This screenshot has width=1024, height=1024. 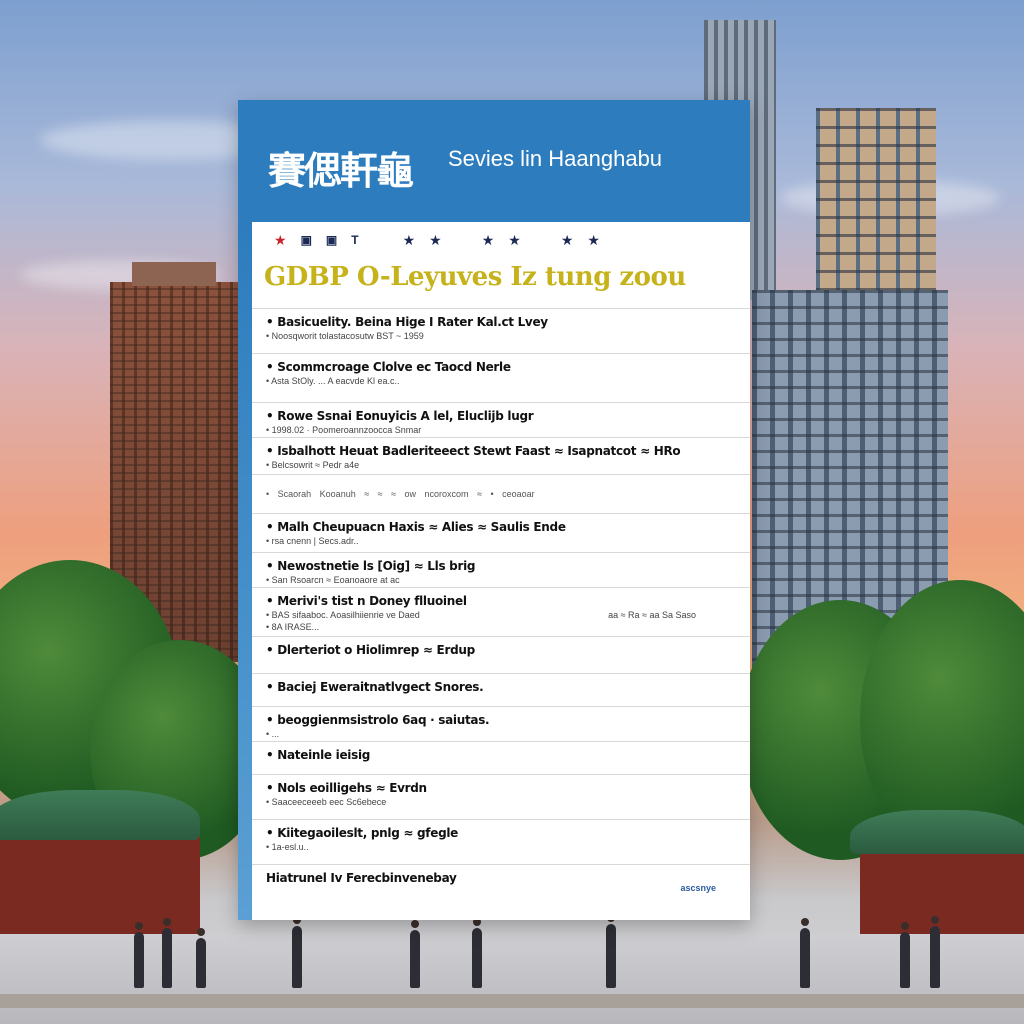 What do you see at coordinates (512, 979) in the screenshot?
I see `plaza` at bounding box center [512, 979].